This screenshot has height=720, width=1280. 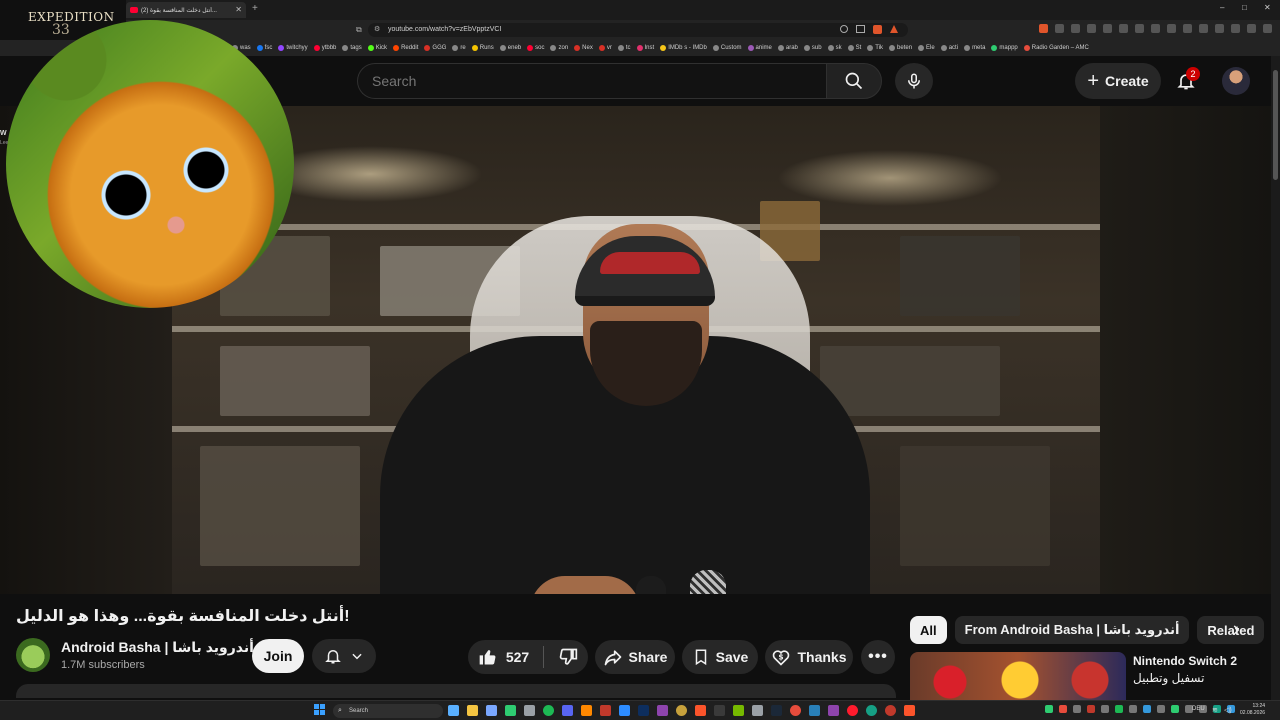 I want to click on taskbar-search: ⌕ Search, so click(x=388, y=711).